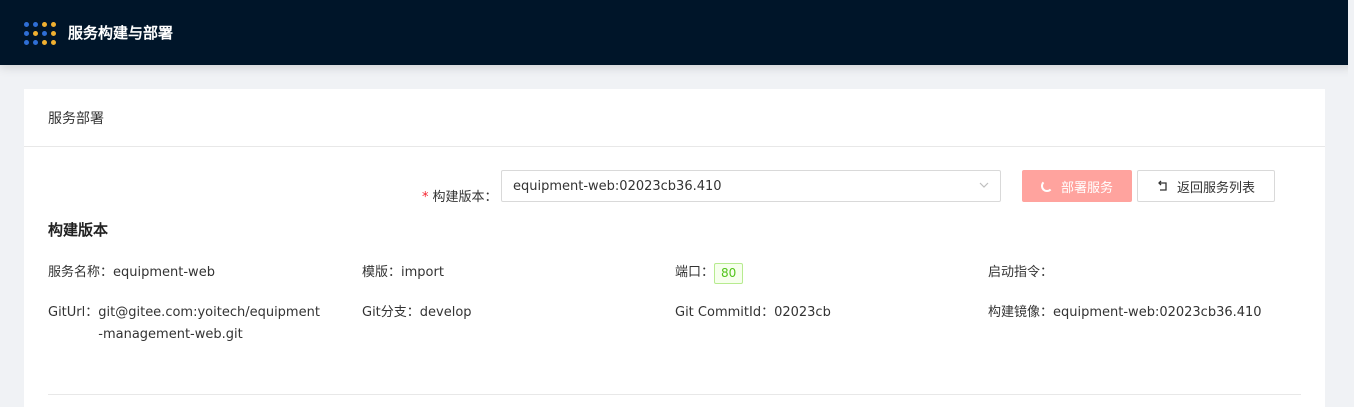 Image resolution: width=1354 pixels, height=407 pixels. I want to click on build-version-label-text: 构建版本：, so click(465, 197).